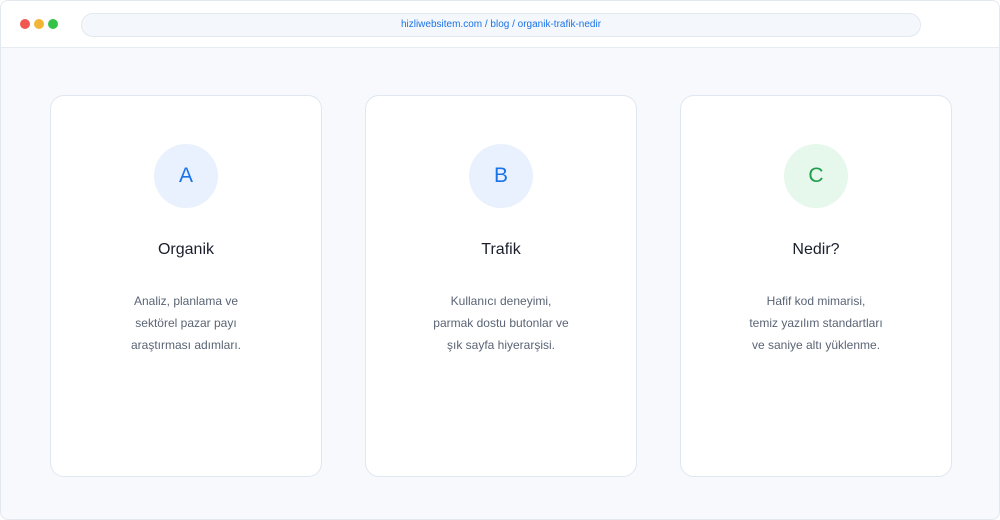  What do you see at coordinates (816, 176) in the screenshot?
I see `card-letter-badge: C` at bounding box center [816, 176].